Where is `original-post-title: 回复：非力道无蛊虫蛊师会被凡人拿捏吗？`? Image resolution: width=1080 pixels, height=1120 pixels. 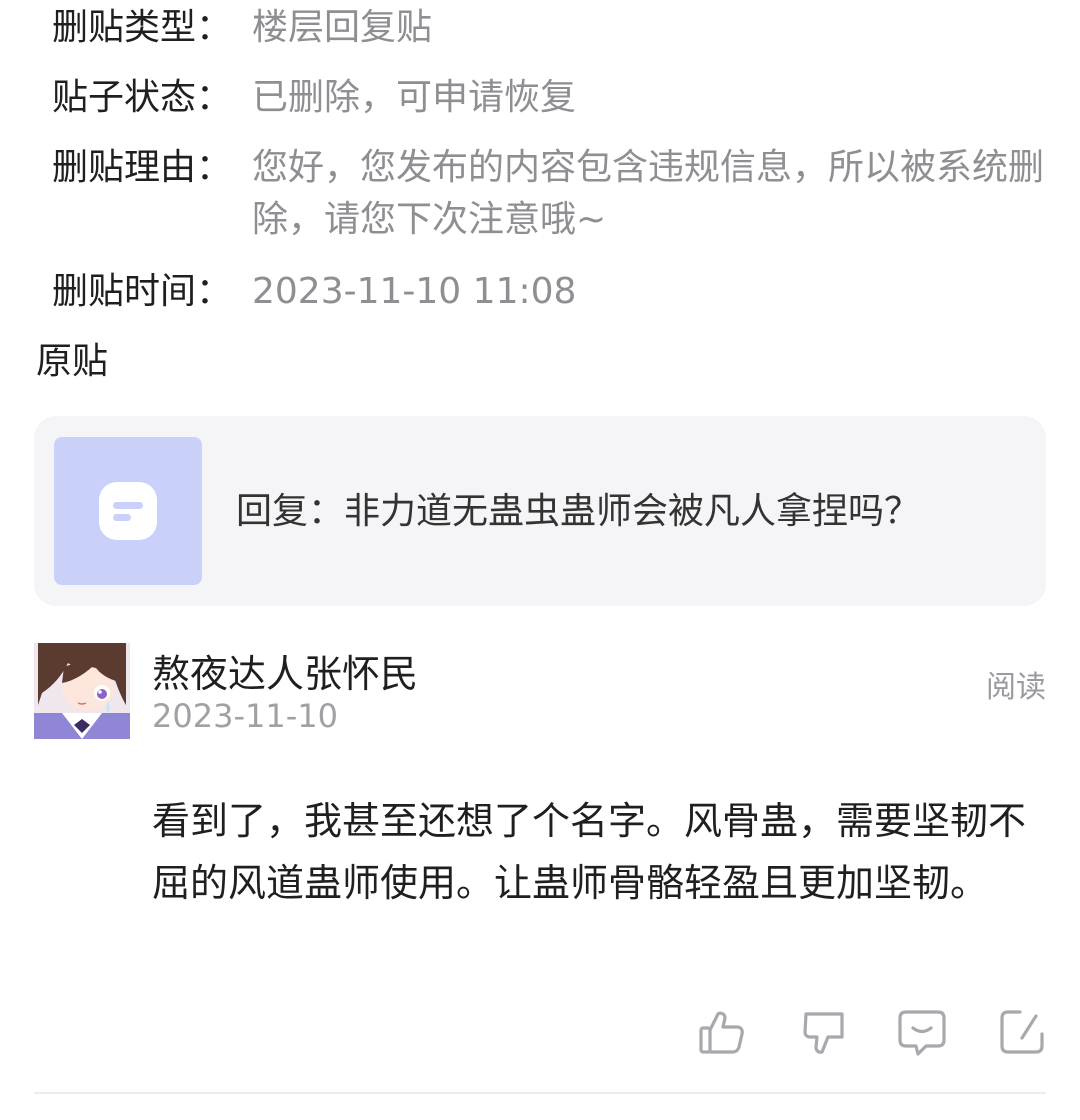 original-post-title: 回复：非力道无蛊虫蛊师会被凡人拿捏吗？ is located at coordinates (578, 511).